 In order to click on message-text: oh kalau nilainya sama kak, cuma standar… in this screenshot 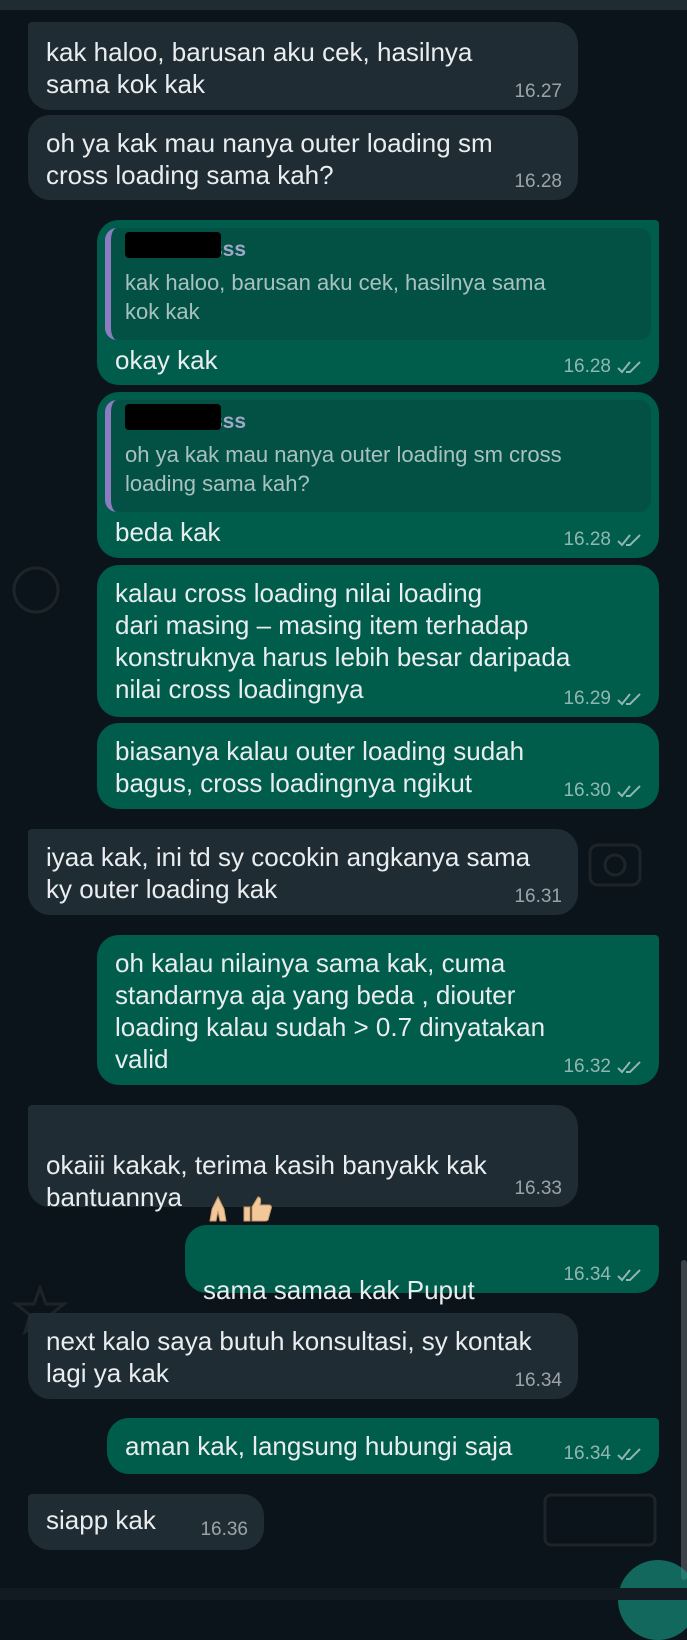, I will do `click(330, 1011)`.